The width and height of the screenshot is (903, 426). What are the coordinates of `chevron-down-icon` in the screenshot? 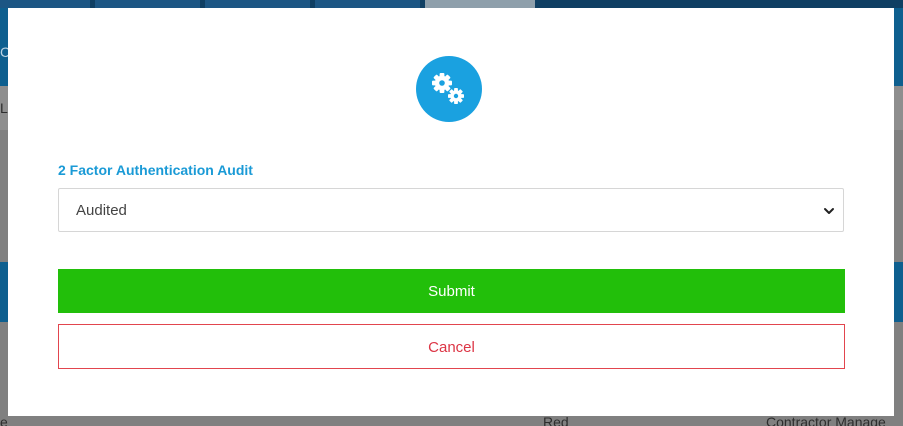 It's located at (829, 211).